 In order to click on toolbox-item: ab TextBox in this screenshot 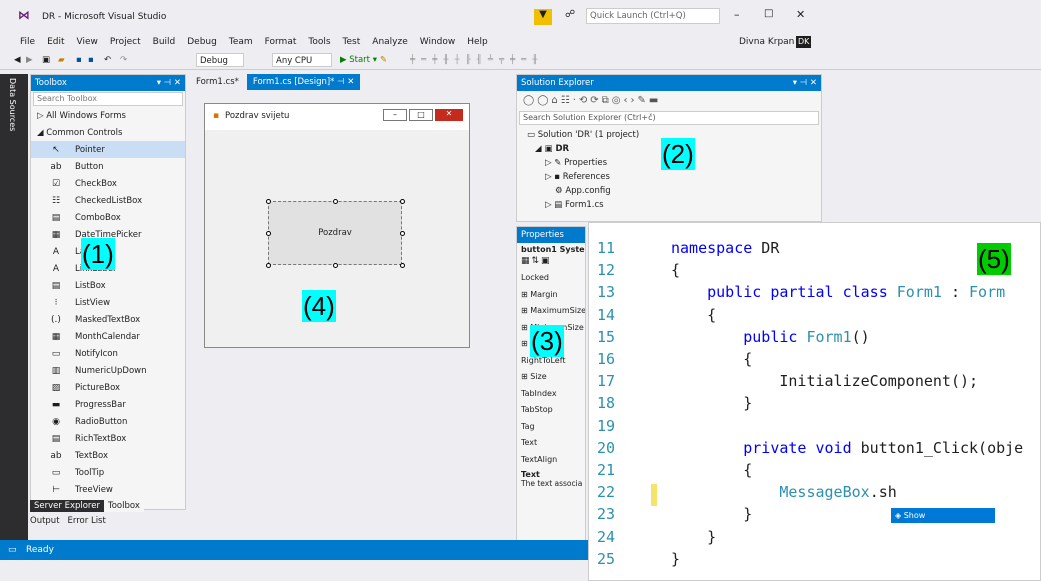, I will do `click(108, 455)`.